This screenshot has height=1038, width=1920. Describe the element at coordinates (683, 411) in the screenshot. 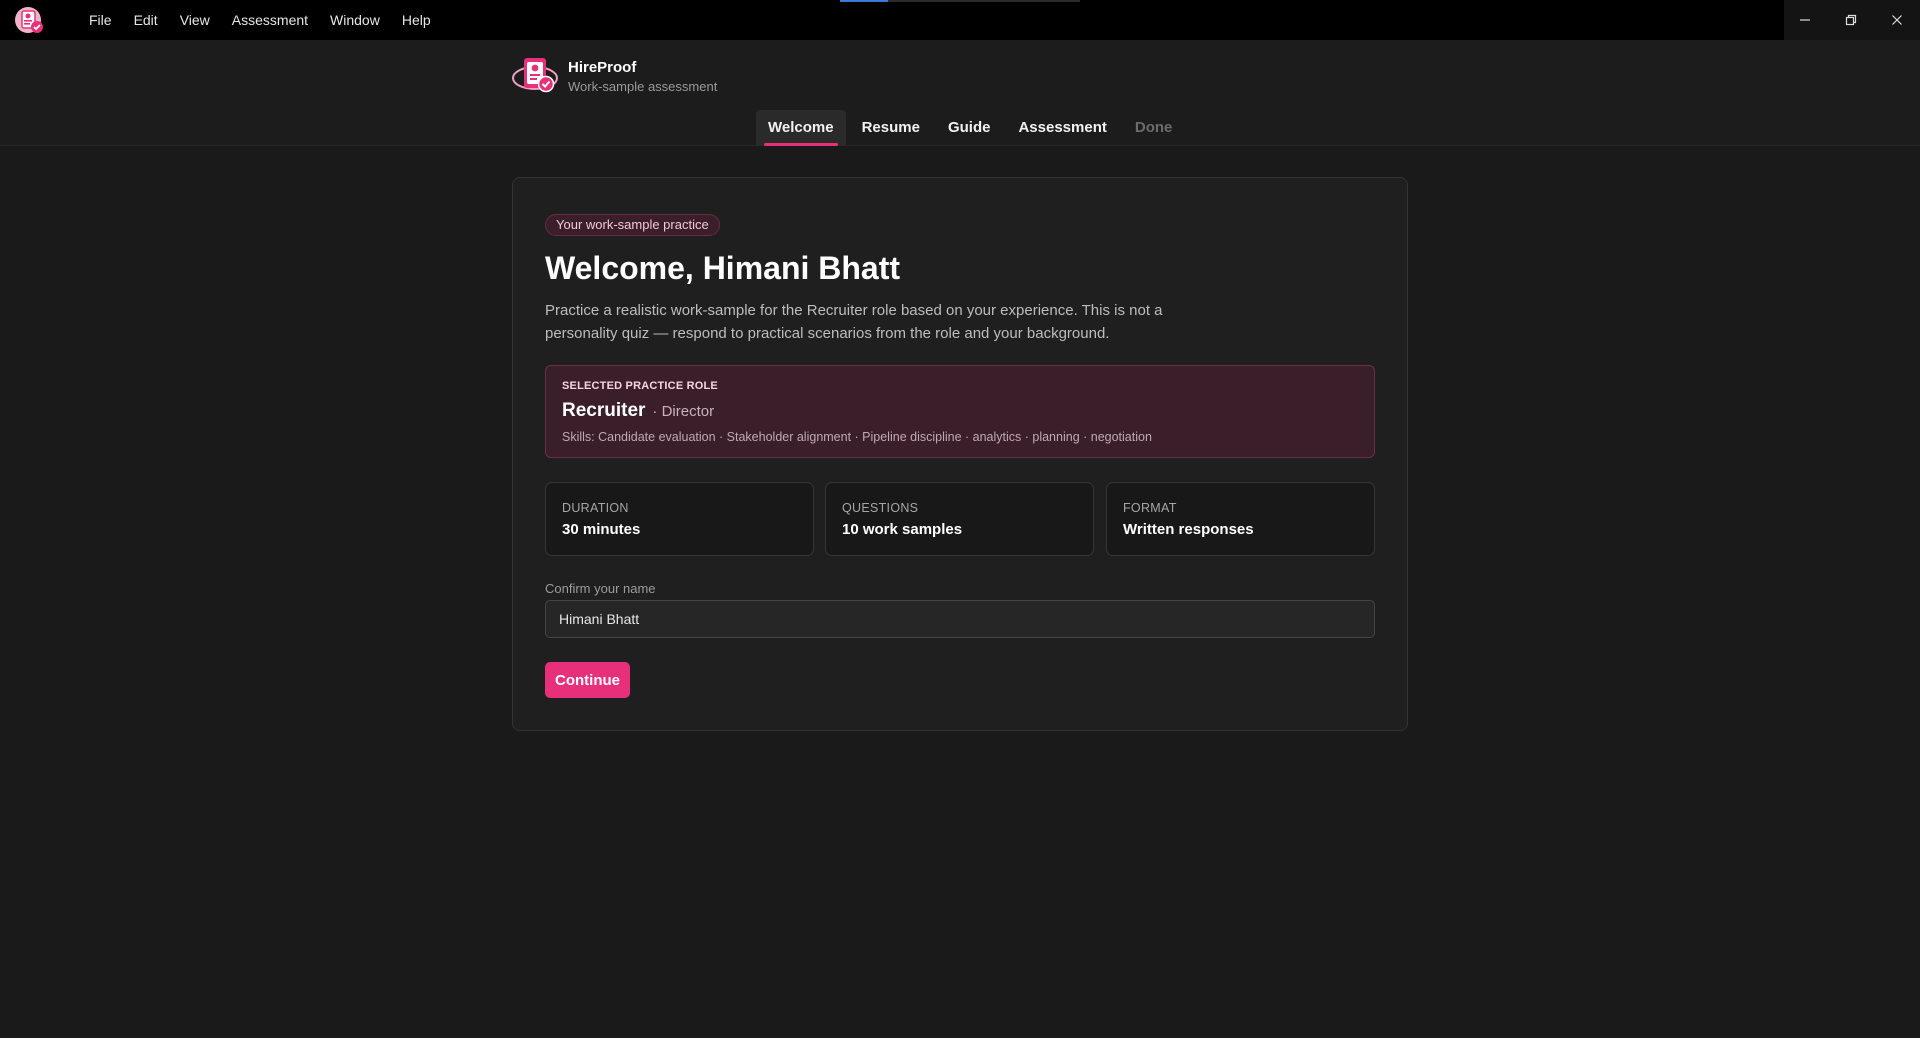

I see `role-level: · Director` at that location.